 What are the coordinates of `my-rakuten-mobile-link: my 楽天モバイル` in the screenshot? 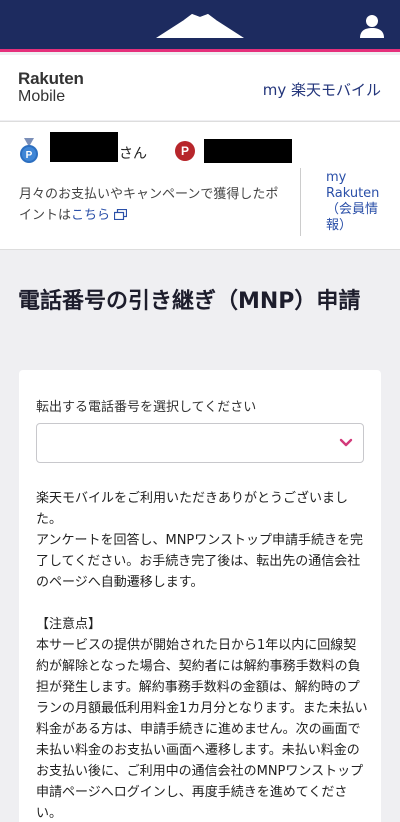 It's located at (322, 89).